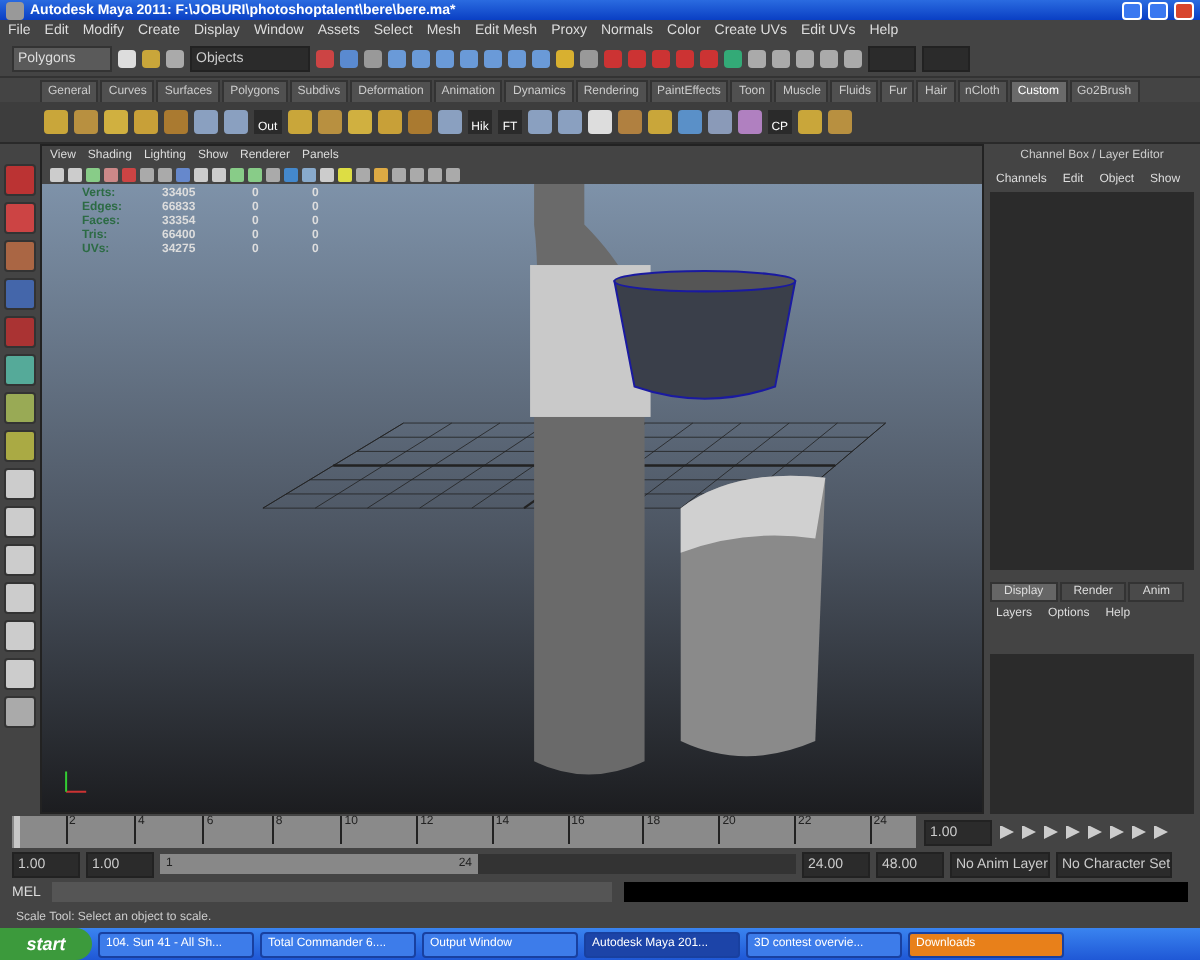  What do you see at coordinates (76, 782) in the screenshot?
I see `axis-icon` at bounding box center [76, 782].